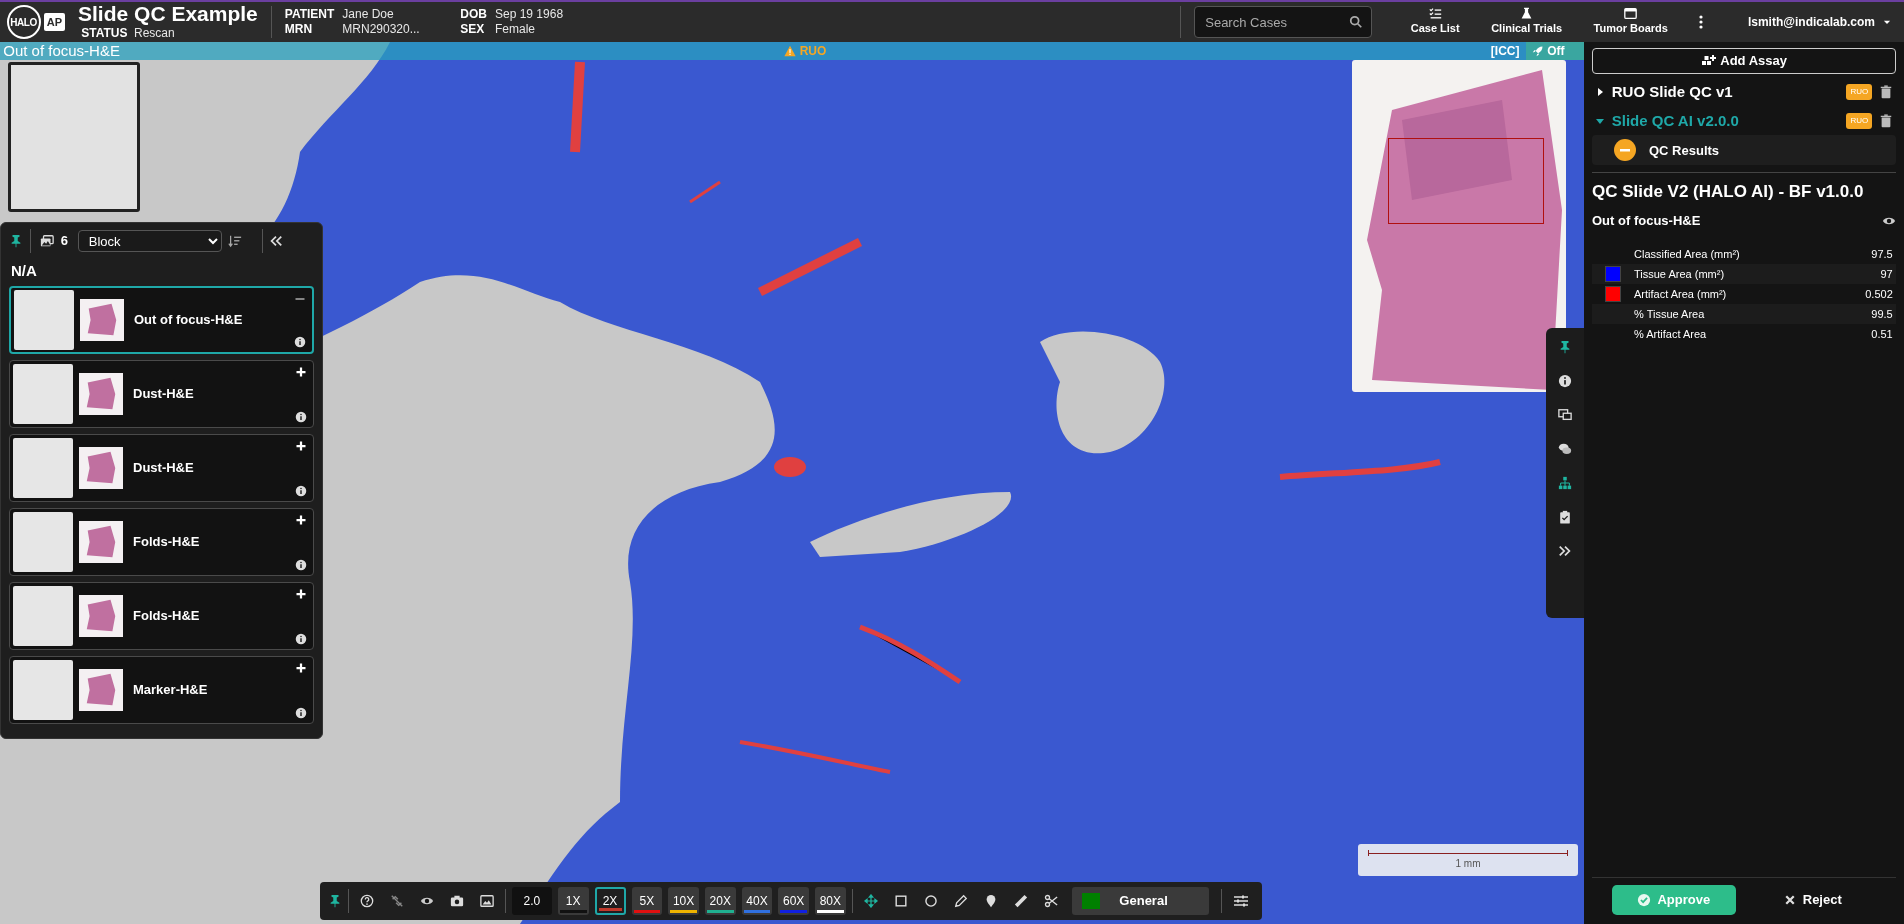  Describe the element at coordinates (54, 22) in the screenshot. I see `logo-text: AP` at that location.